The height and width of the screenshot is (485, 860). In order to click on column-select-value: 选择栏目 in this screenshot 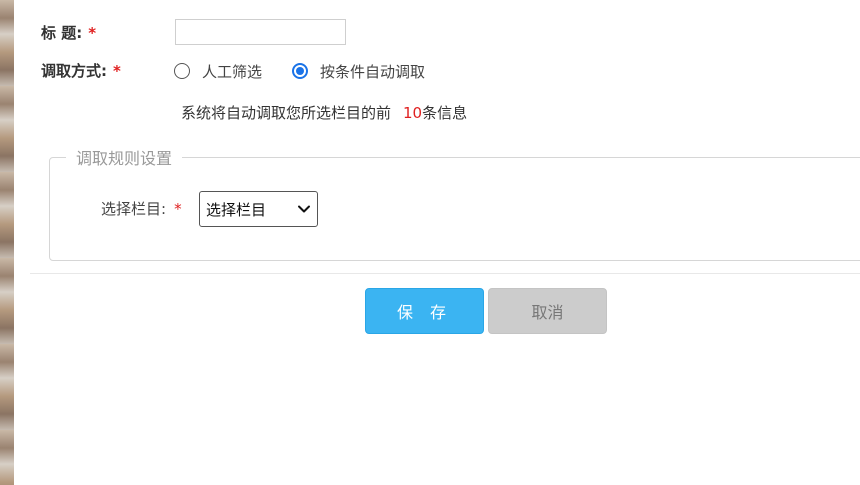, I will do `click(236, 209)`.